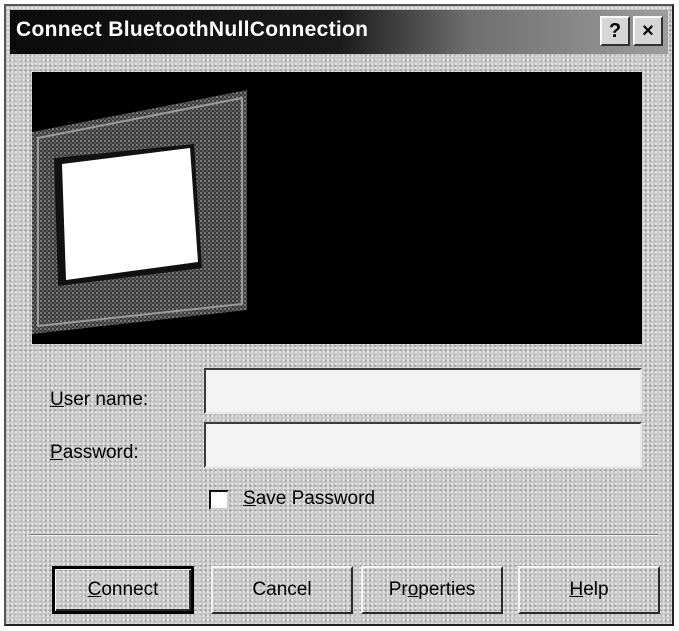 This screenshot has width=679, height=631. Describe the element at coordinates (615, 31) in the screenshot. I see `help-icon: ?` at that location.